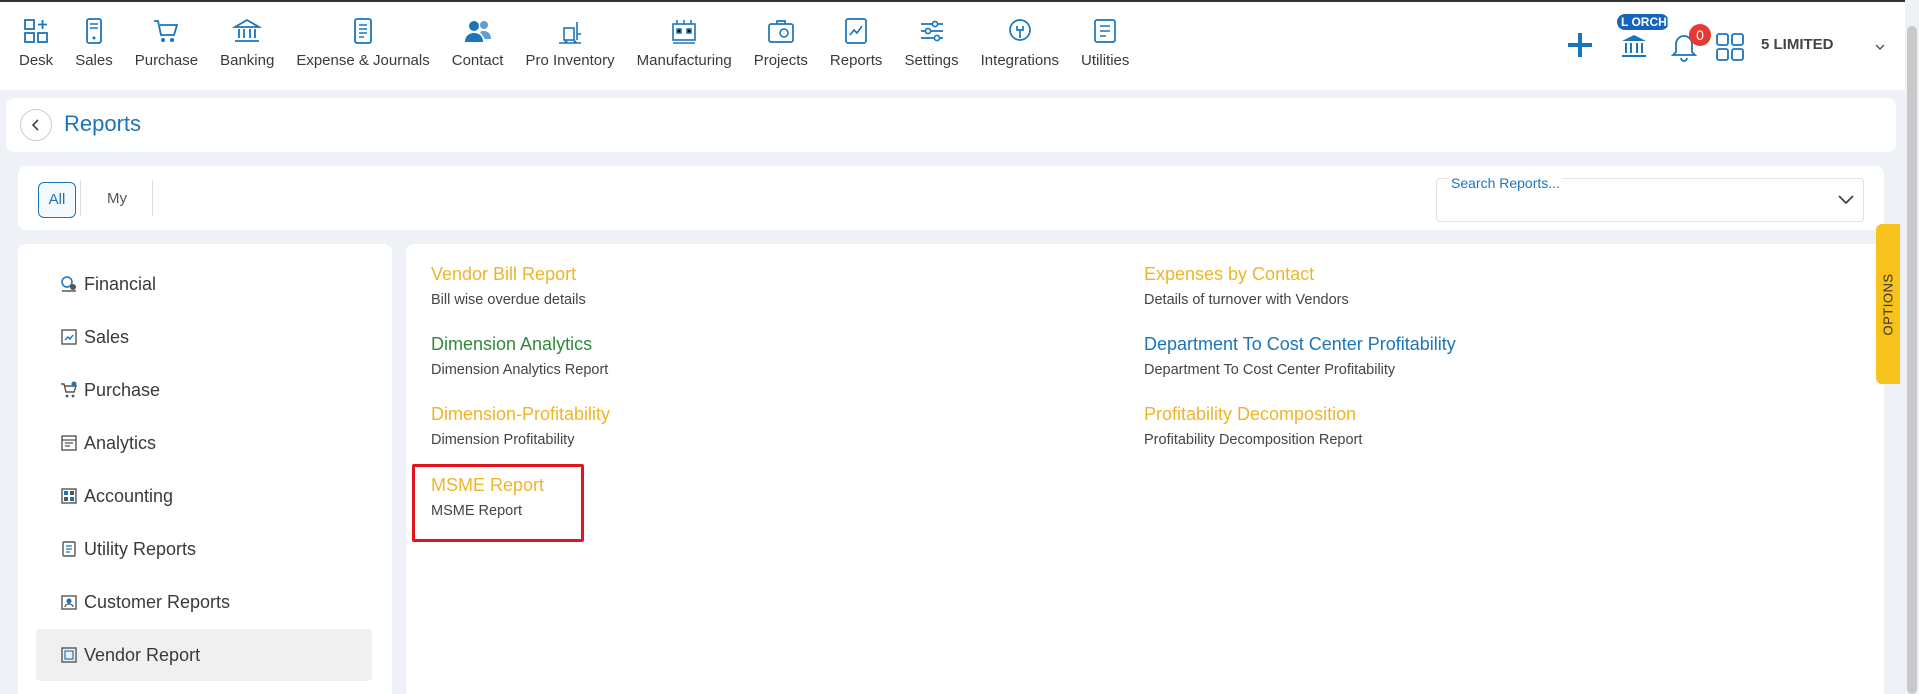 The height and width of the screenshot is (694, 1919). Describe the element at coordinates (1020, 60) in the screenshot. I see `nav-label: Integrations` at that location.